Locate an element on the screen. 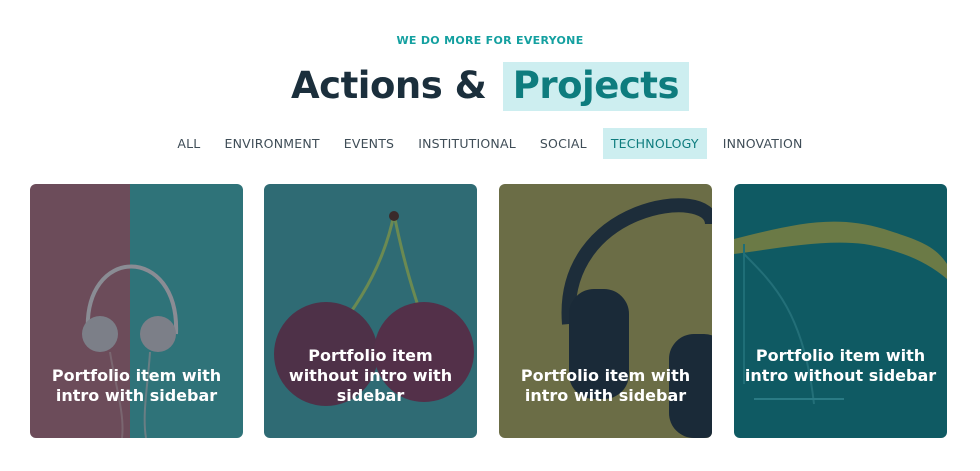 This screenshot has height=471, width=980. filter-social: SOCIAL is located at coordinates (563, 143).